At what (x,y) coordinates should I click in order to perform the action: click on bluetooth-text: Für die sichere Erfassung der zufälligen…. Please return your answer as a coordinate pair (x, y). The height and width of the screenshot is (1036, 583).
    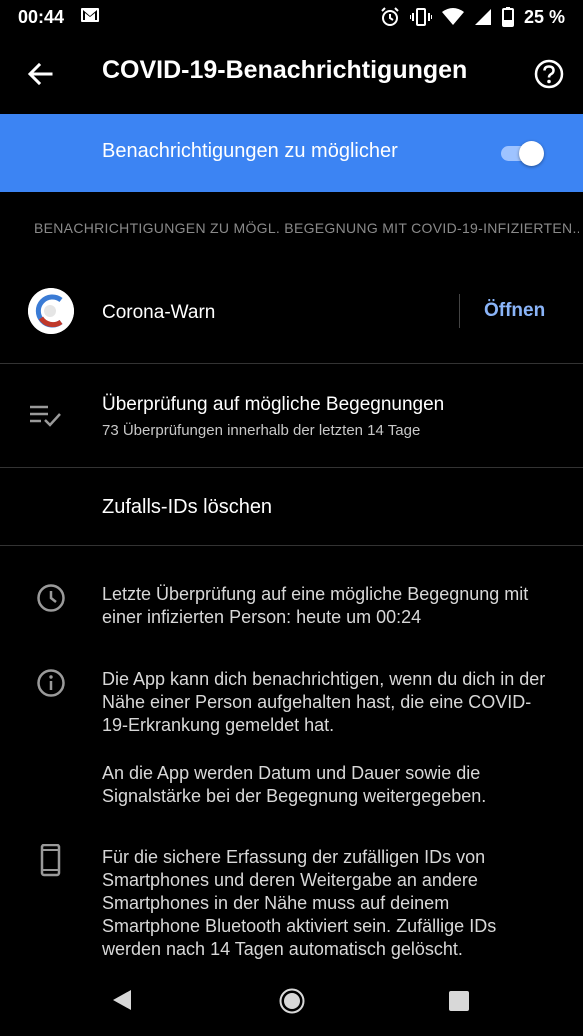
    Looking at the image, I should click on (299, 903).